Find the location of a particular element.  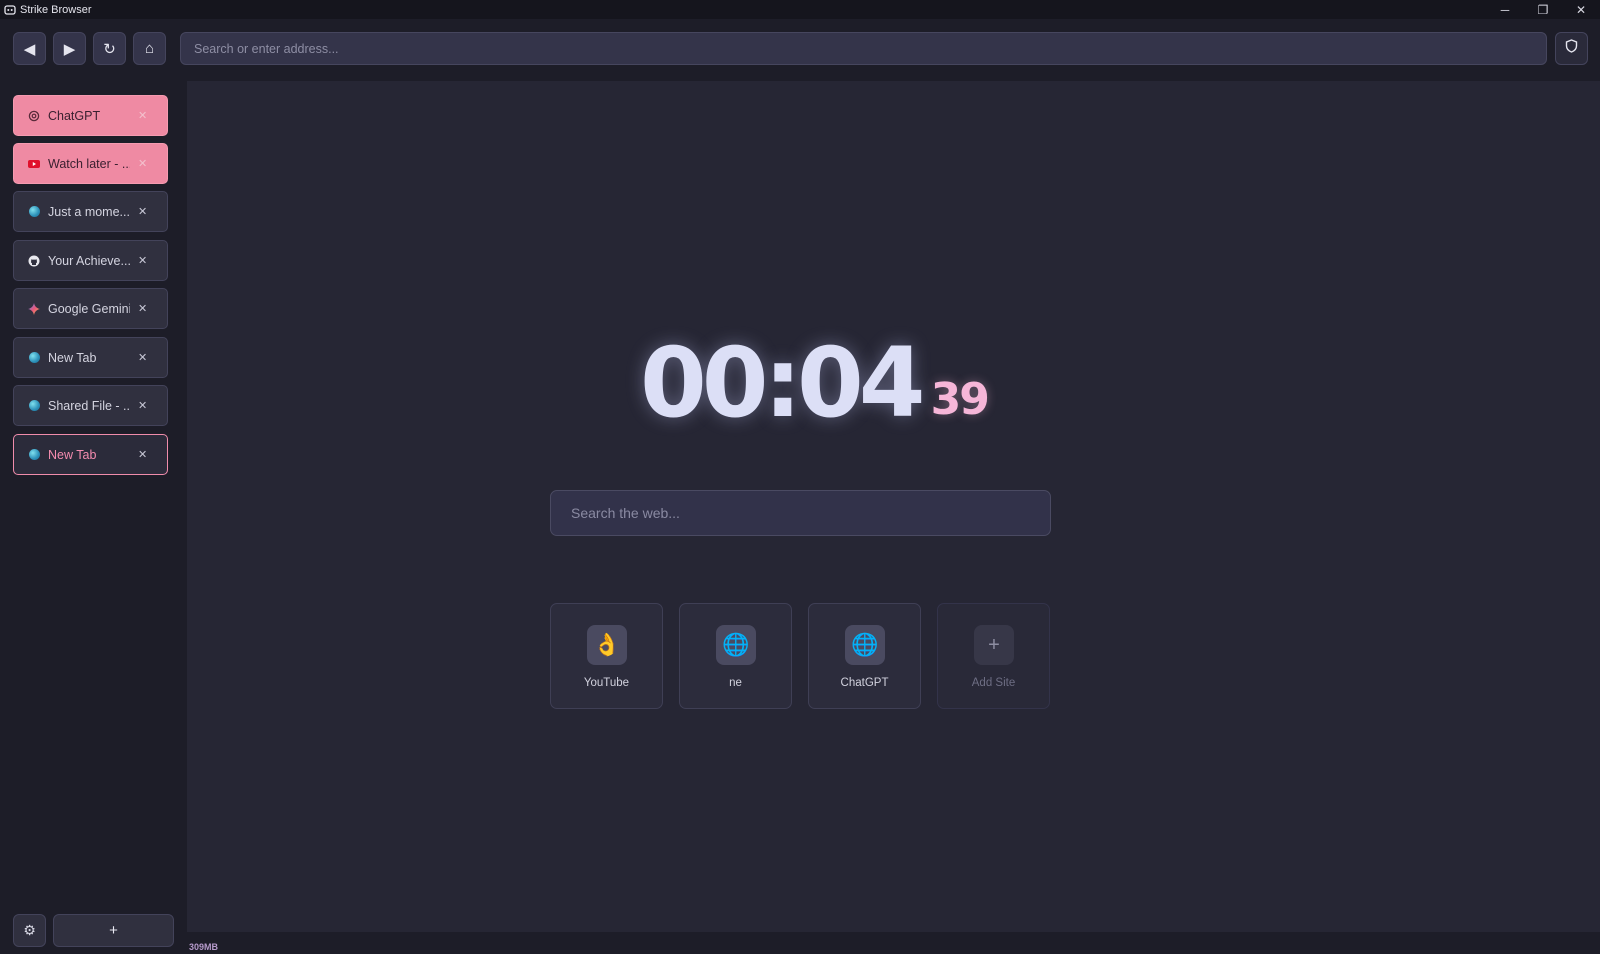

shield-button is located at coordinates (1571, 48).